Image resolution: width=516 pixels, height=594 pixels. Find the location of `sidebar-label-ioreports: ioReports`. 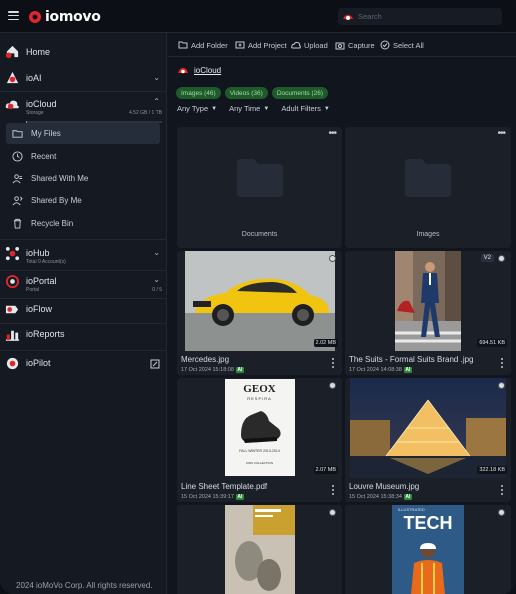

sidebar-label-ioreports: ioReports is located at coordinates (45, 334).